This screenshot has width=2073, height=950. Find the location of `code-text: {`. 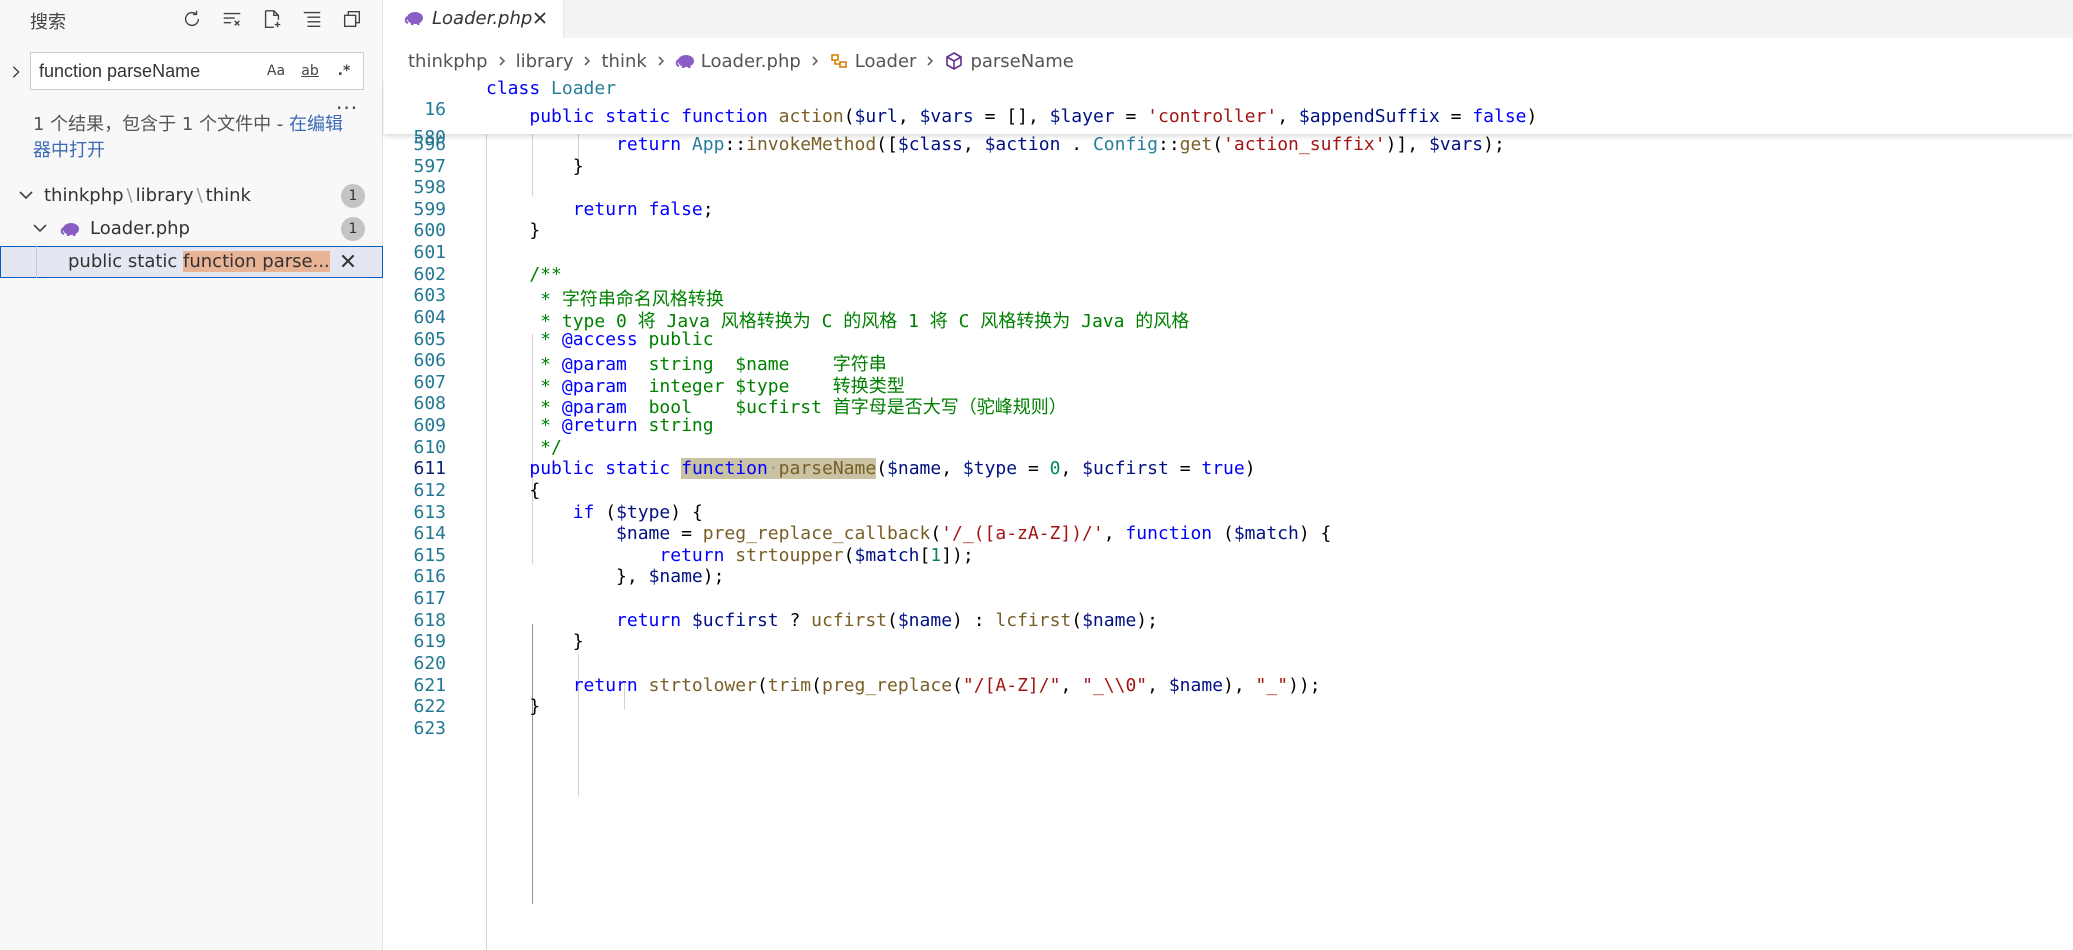

code-text: { is located at coordinates (513, 490).